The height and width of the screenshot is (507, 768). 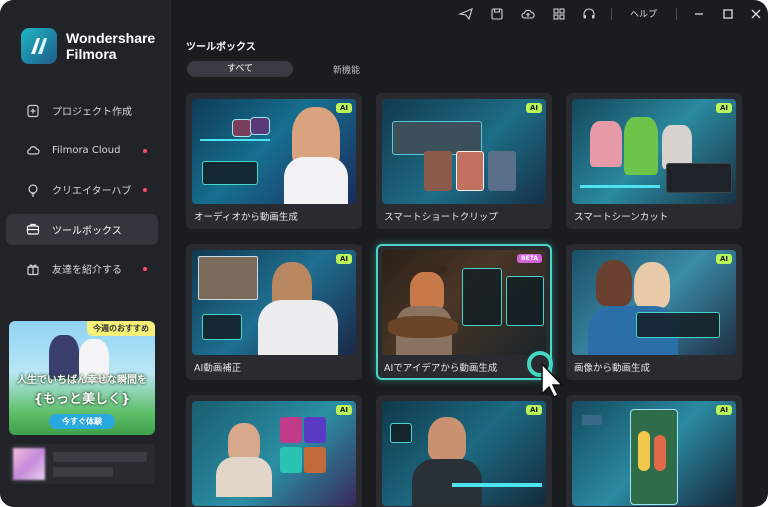 I want to click on tool-card-smart-short-clips: AI スマートショートクリップ, so click(x=464, y=161).